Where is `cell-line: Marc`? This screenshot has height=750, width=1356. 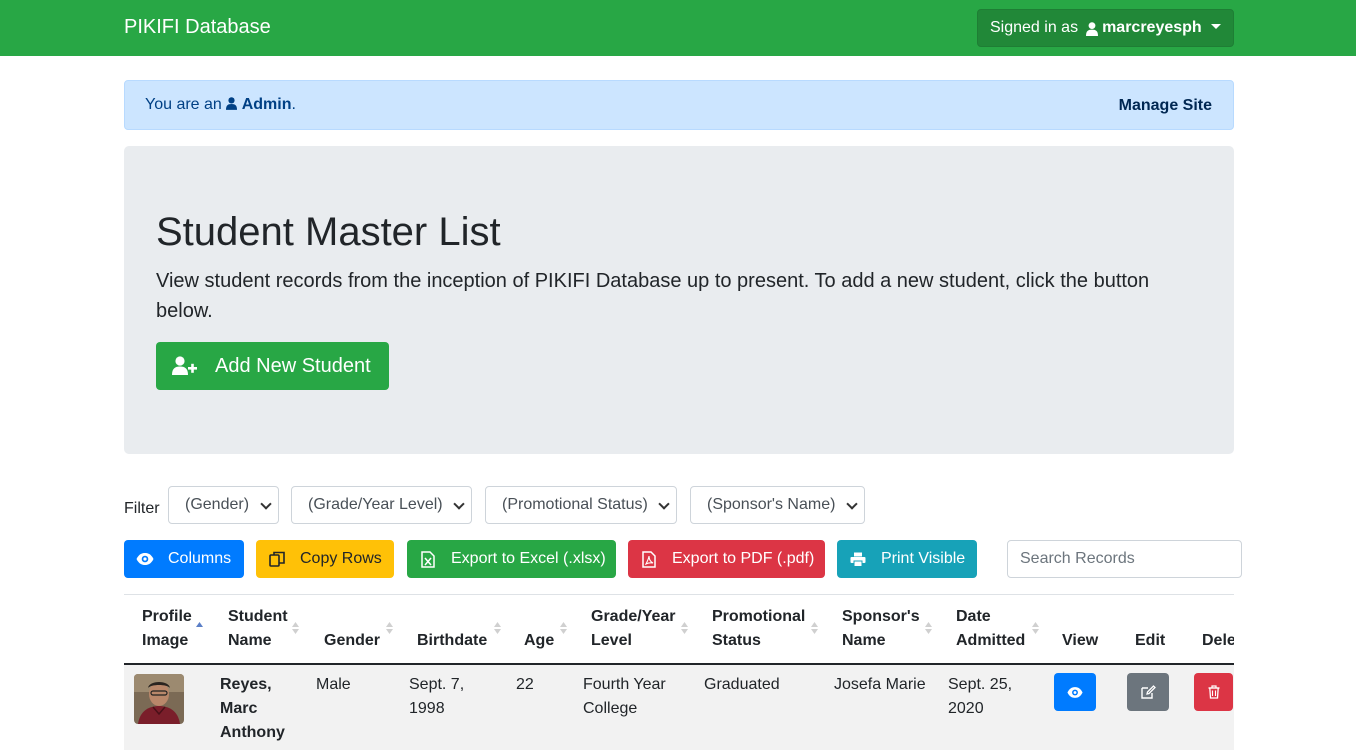
cell-line: Marc is located at coordinates (239, 708).